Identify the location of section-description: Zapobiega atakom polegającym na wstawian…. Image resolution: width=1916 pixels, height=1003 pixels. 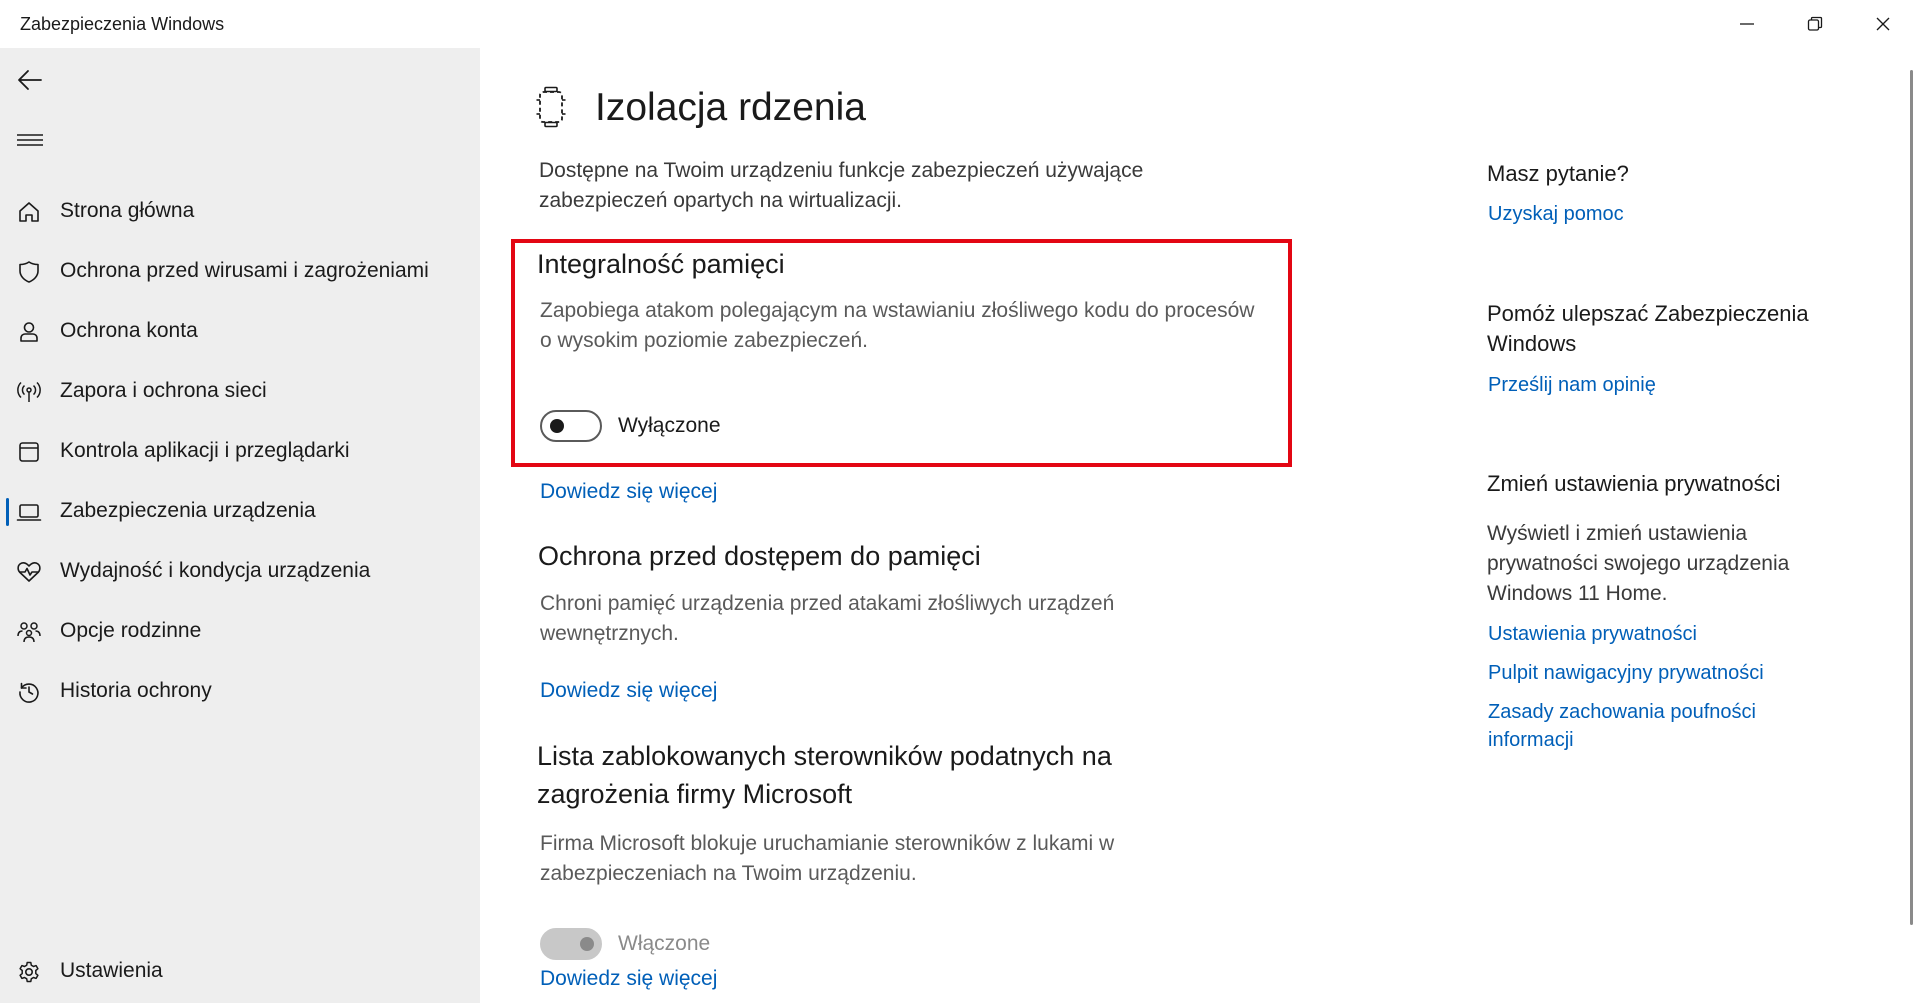
(897, 325).